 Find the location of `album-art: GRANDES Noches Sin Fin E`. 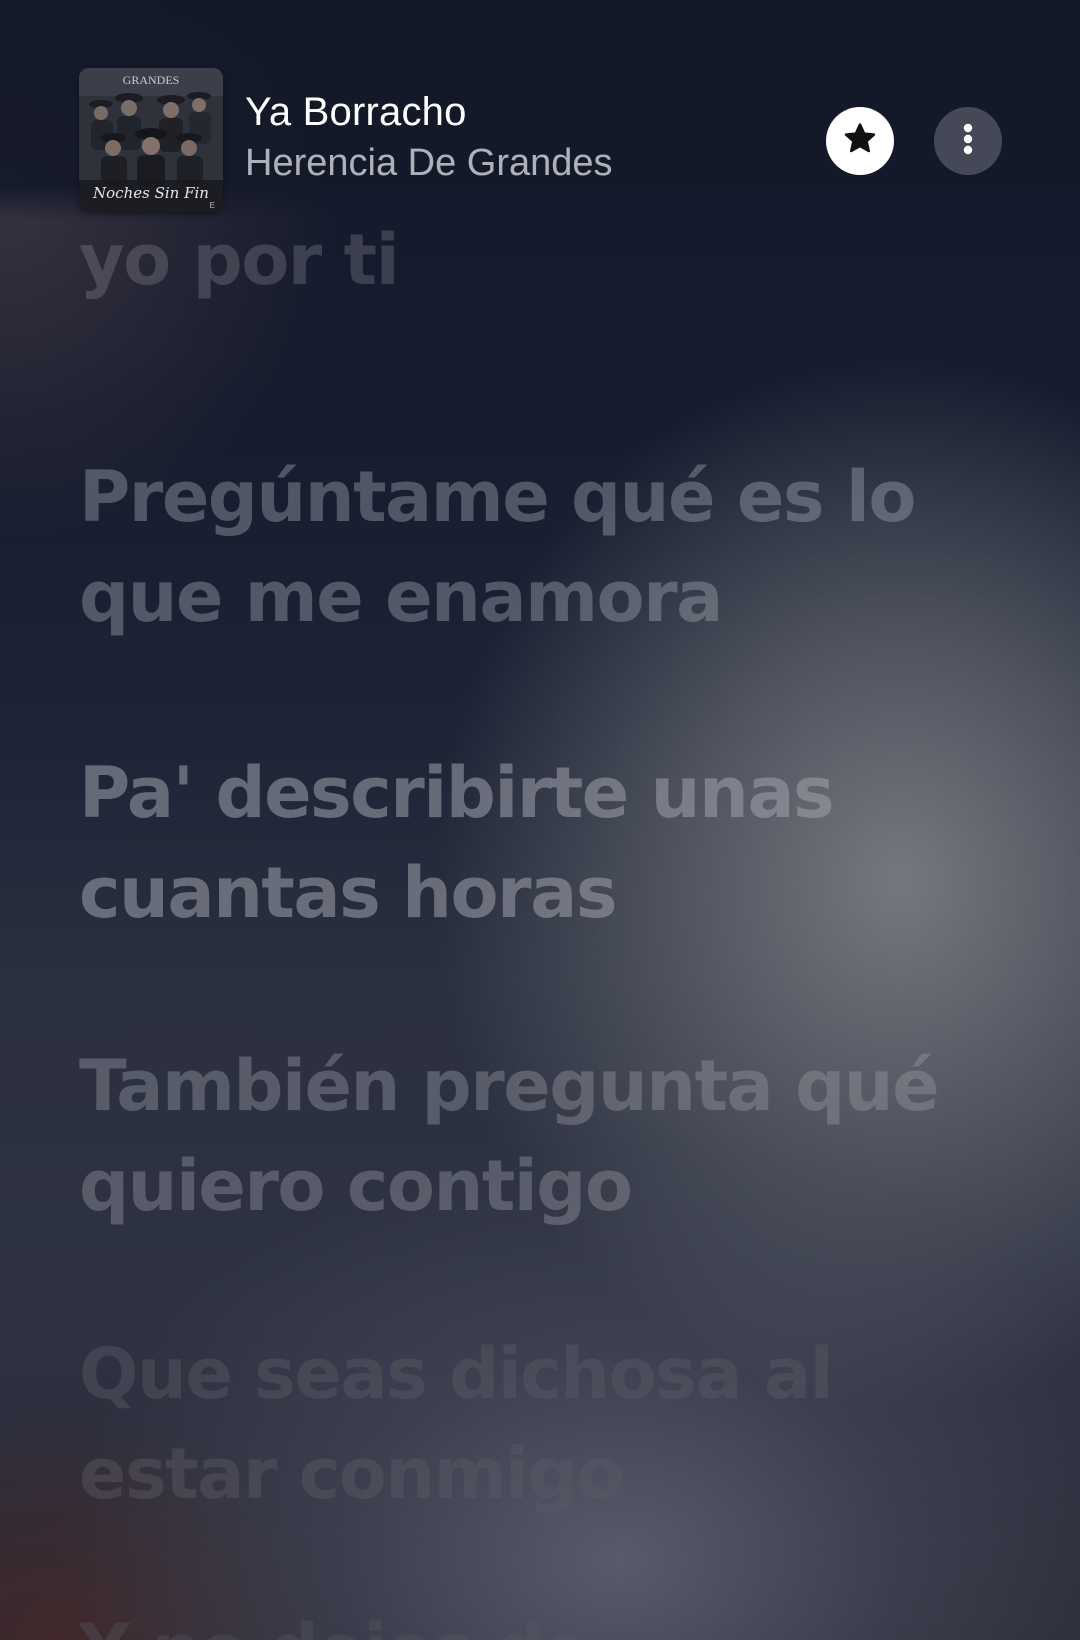

album-art: GRANDES Noches Sin Fin E is located at coordinates (151, 140).